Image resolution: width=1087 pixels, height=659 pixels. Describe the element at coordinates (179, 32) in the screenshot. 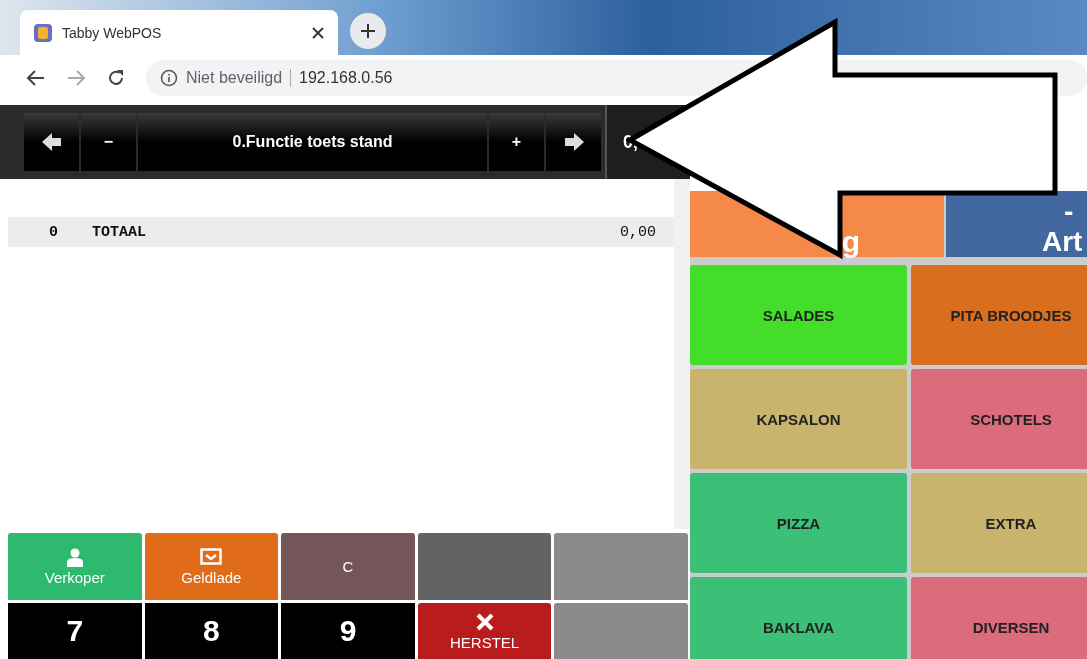

I see `browser-tab: Tabby WebPOS` at that location.